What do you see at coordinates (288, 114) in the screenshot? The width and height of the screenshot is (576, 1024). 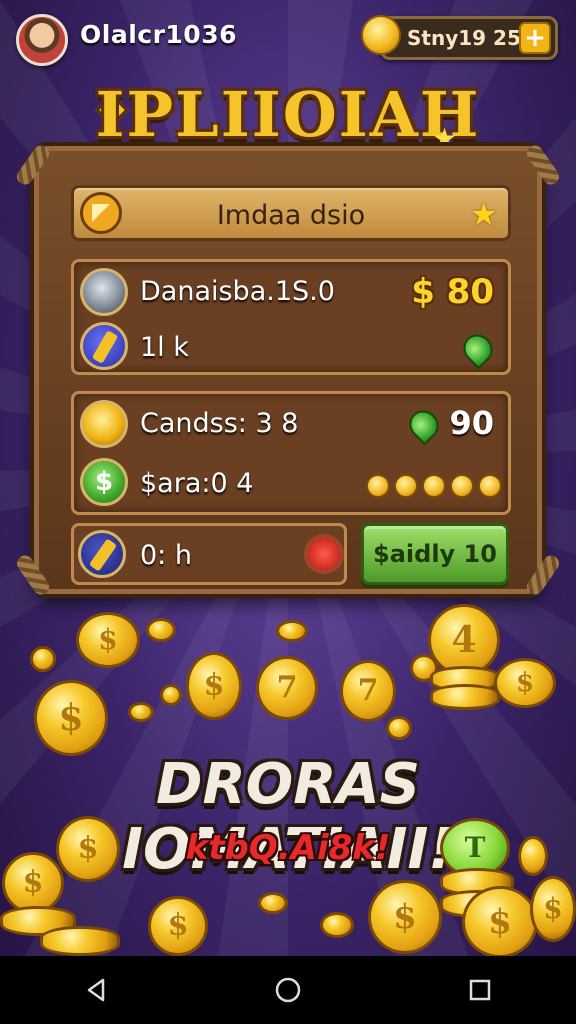 I see `game-title: IPLIIOIAH` at bounding box center [288, 114].